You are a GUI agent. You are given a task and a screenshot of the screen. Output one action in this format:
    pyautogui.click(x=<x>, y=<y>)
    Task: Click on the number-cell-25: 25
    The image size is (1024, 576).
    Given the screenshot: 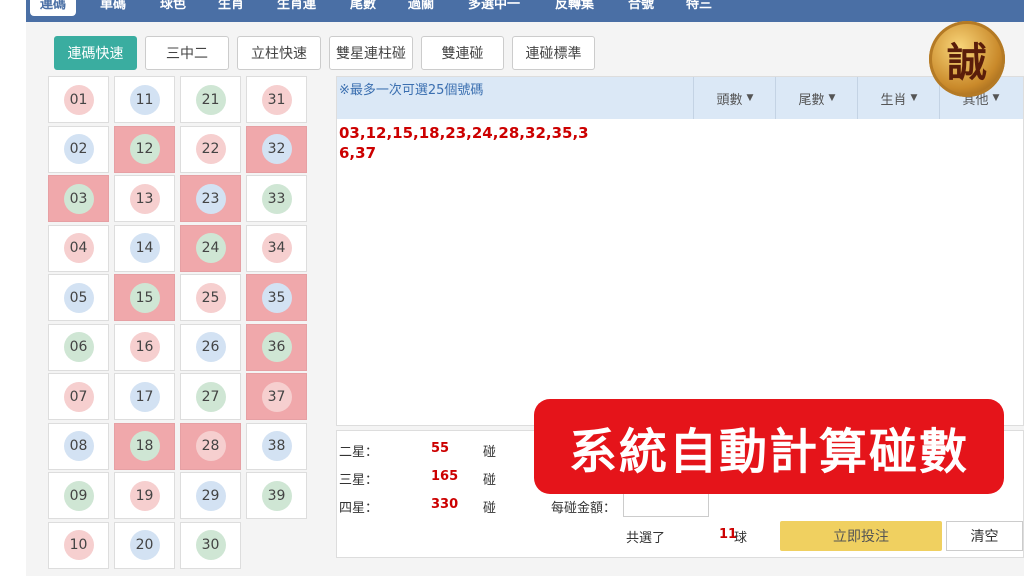 What is the action you would take?
    pyautogui.click(x=210, y=297)
    